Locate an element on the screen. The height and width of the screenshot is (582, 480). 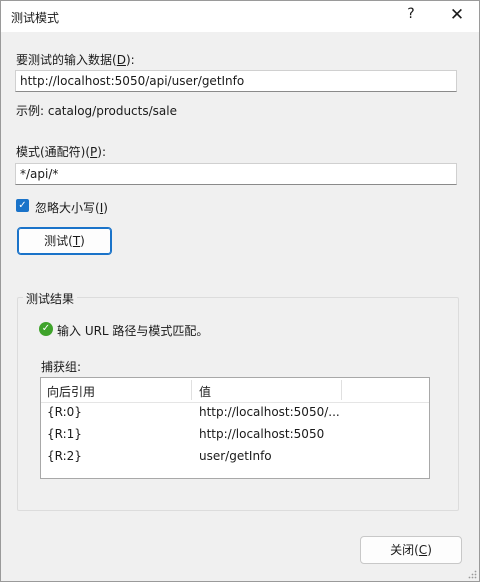
column-header-value: 值 is located at coordinates (205, 391).